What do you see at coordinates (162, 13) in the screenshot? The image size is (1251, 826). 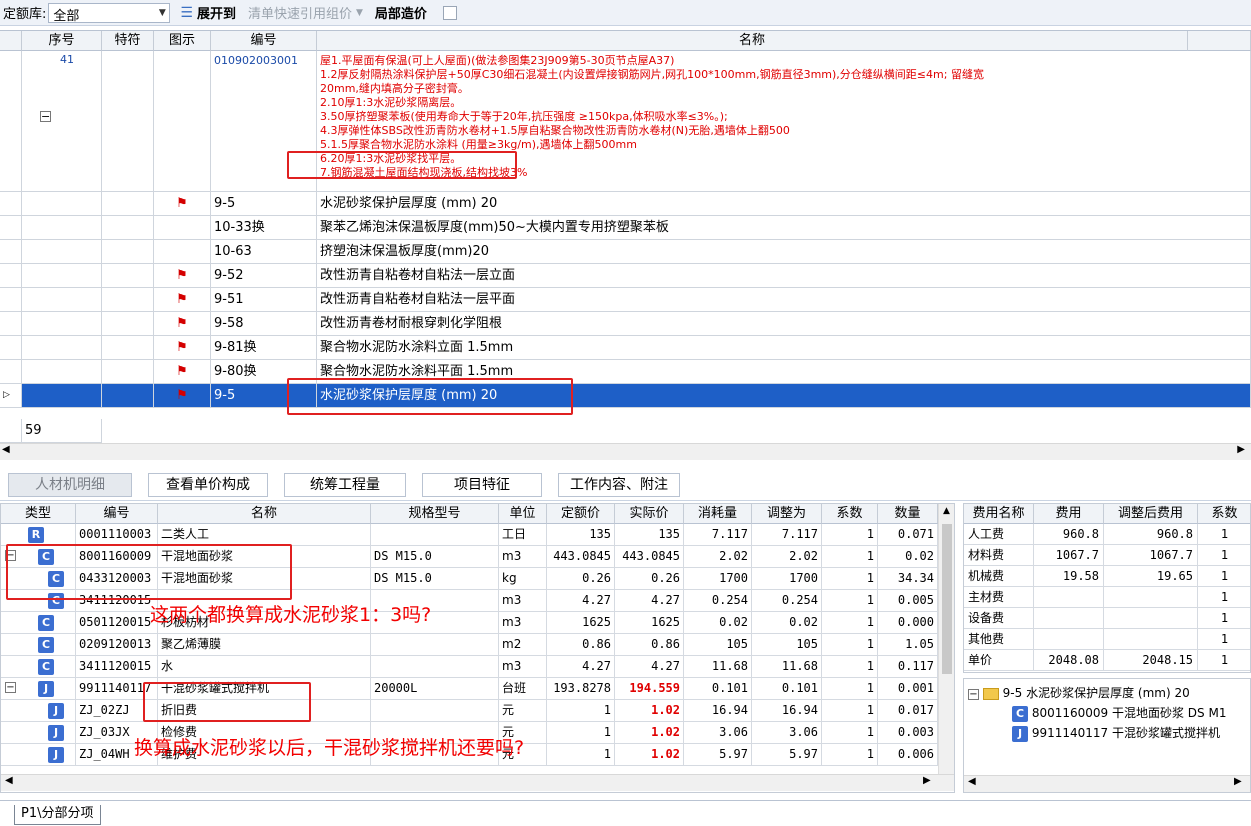 I see `chevron-down-icon: ▼` at bounding box center [162, 13].